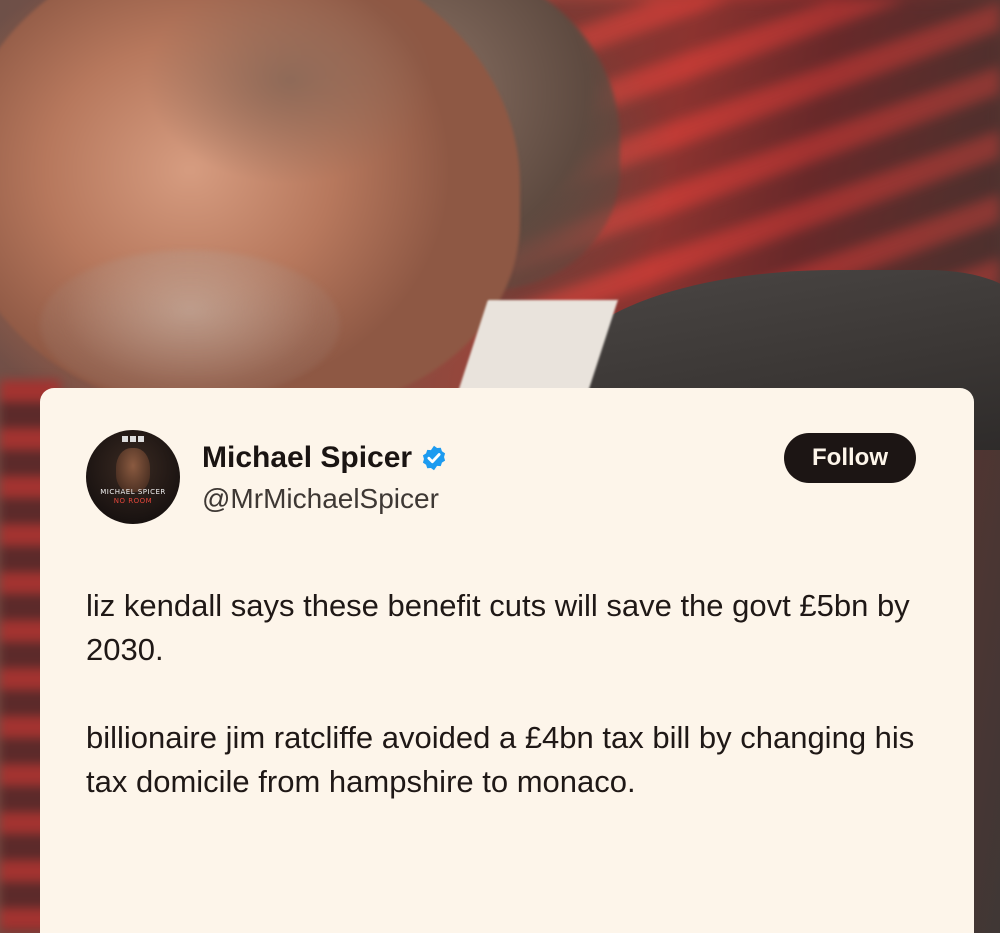 Image resolution: width=1000 pixels, height=933 pixels. What do you see at coordinates (190, 325) in the screenshot?
I see `beard` at bounding box center [190, 325].